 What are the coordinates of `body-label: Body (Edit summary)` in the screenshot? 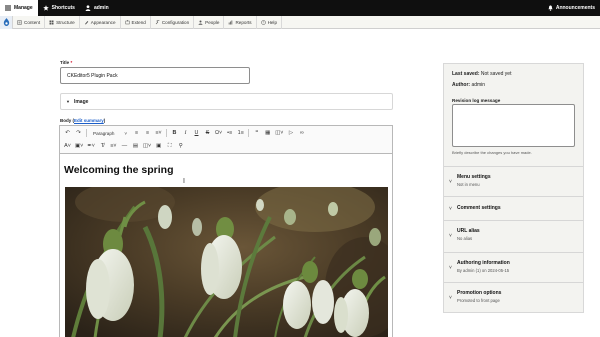 It's located at (83, 120).